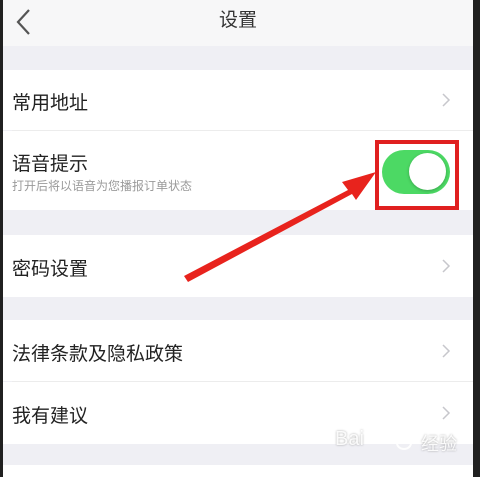 The height and width of the screenshot is (477, 480). Describe the element at coordinates (238, 100) in the screenshot. I see `row-common-address: 常用地址` at that location.